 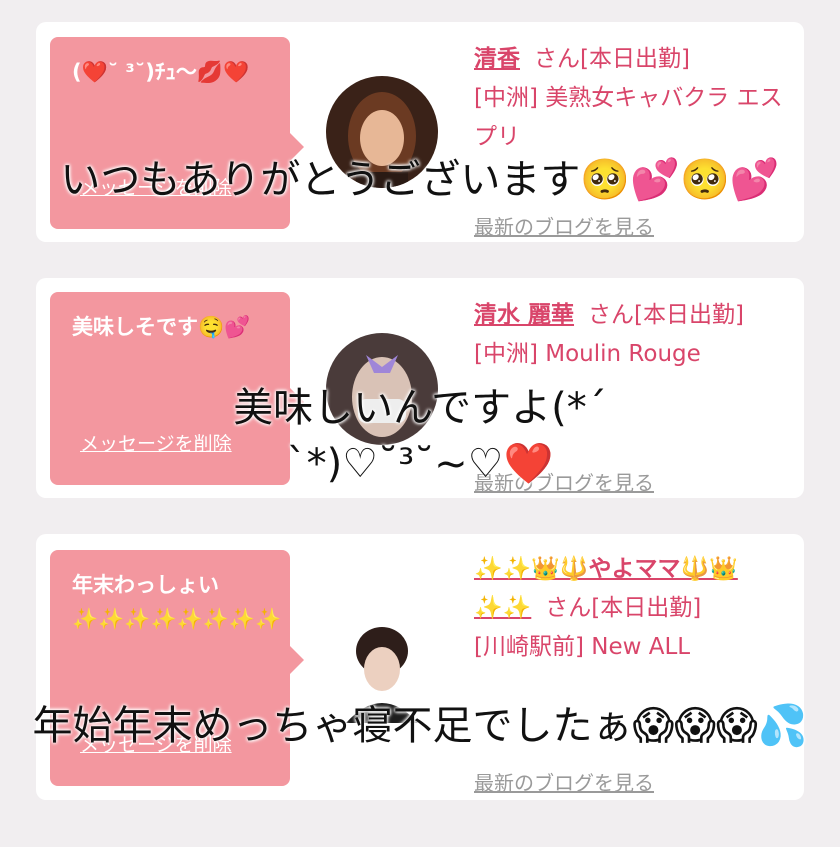 What do you see at coordinates (420, 436) in the screenshot?
I see `overlay-caption: 美味しいんですよ(*ˊ ˋ*)♡˘³˘~♡❤️` at bounding box center [420, 436].